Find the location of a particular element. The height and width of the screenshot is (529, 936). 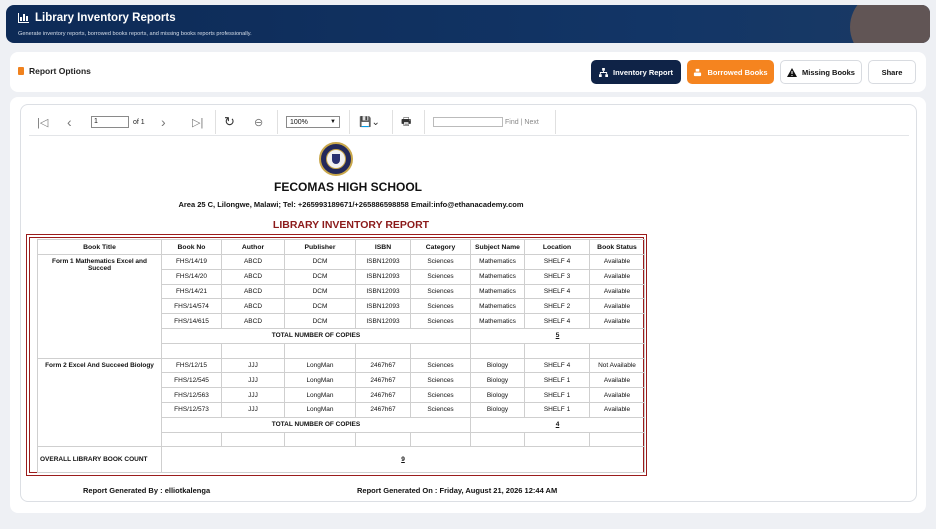

page-count: of 1 is located at coordinates (139, 122).